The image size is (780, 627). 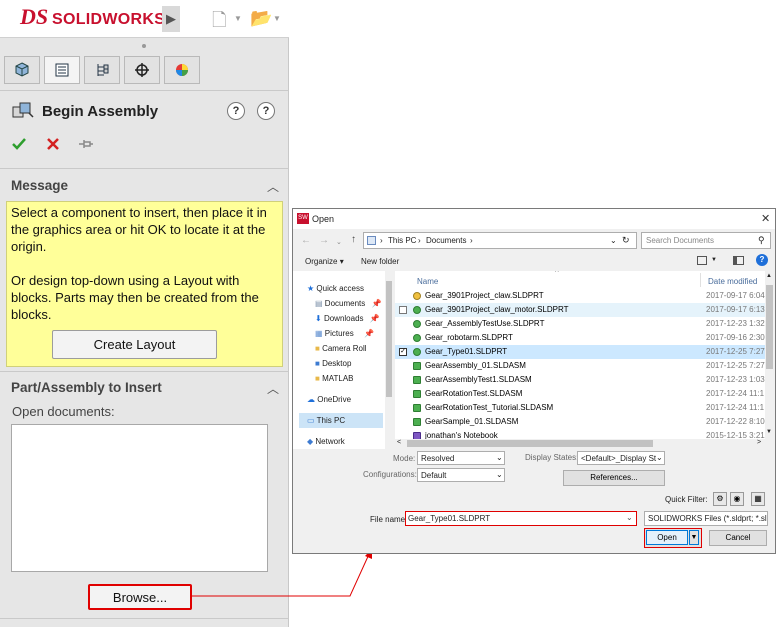 What do you see at coordinates (769, 327) in the screenshot?
I see `scrollbar-thumb` at bounding box center [769, 327].